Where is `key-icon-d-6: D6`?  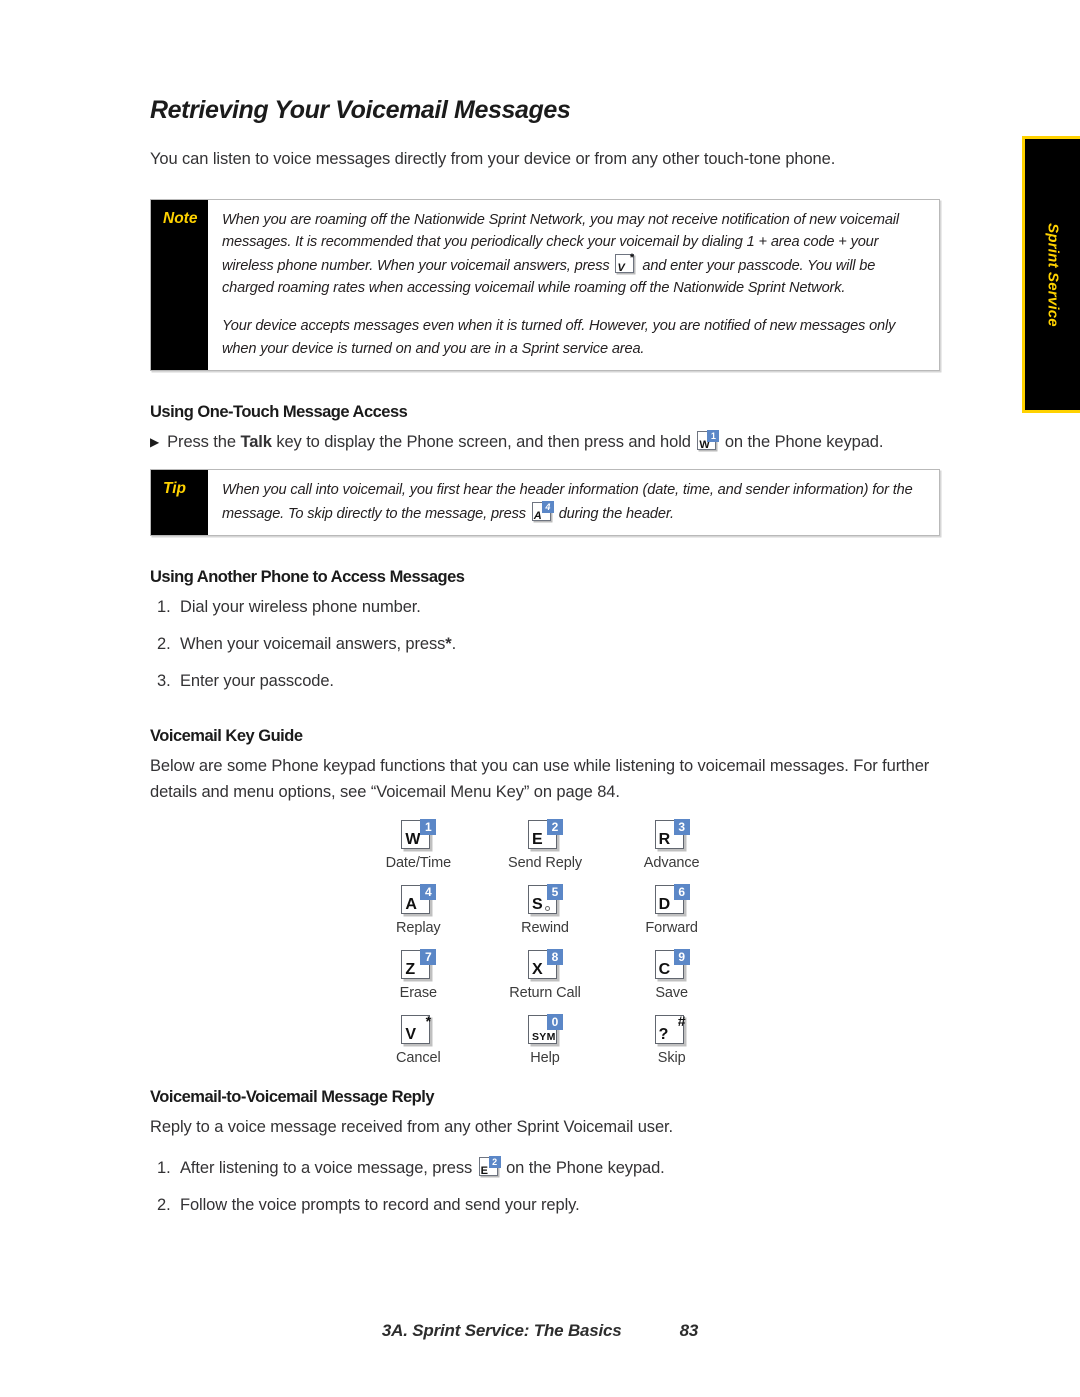 key-icon-d-6: D6 is located at coordinates (672, 900).